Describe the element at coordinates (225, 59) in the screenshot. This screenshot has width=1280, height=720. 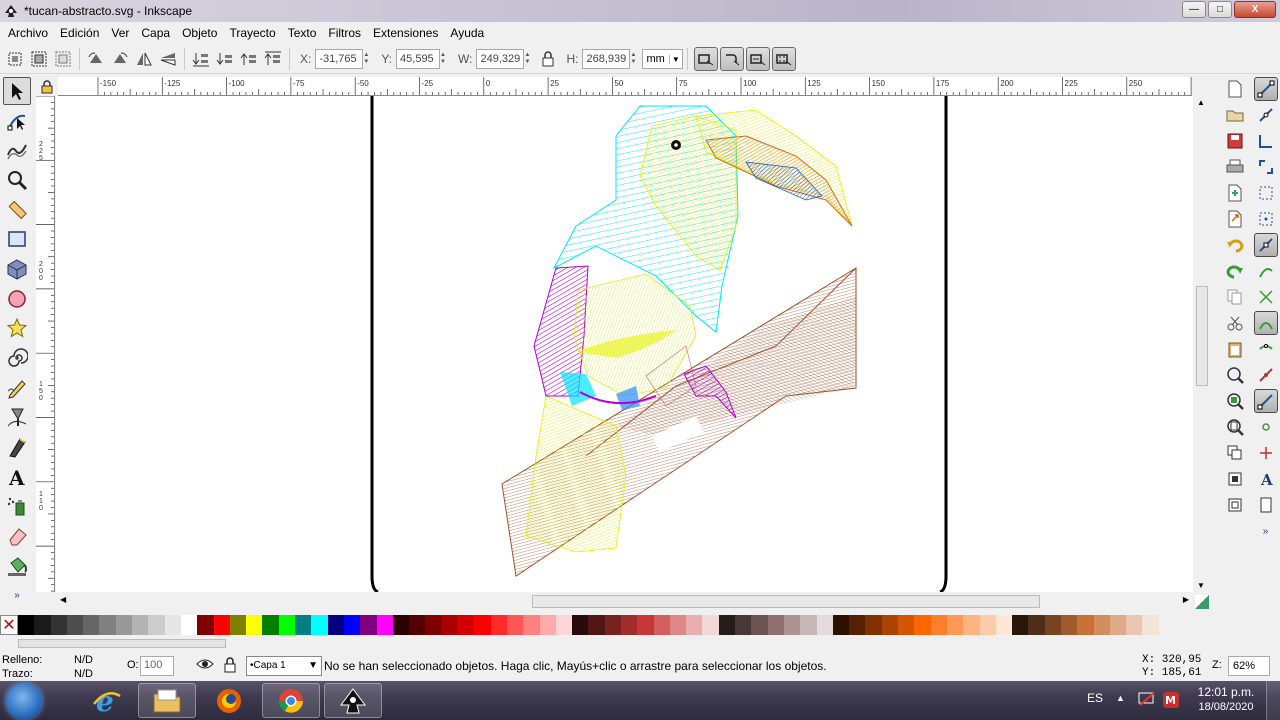
I see `lower-icon` at that location.